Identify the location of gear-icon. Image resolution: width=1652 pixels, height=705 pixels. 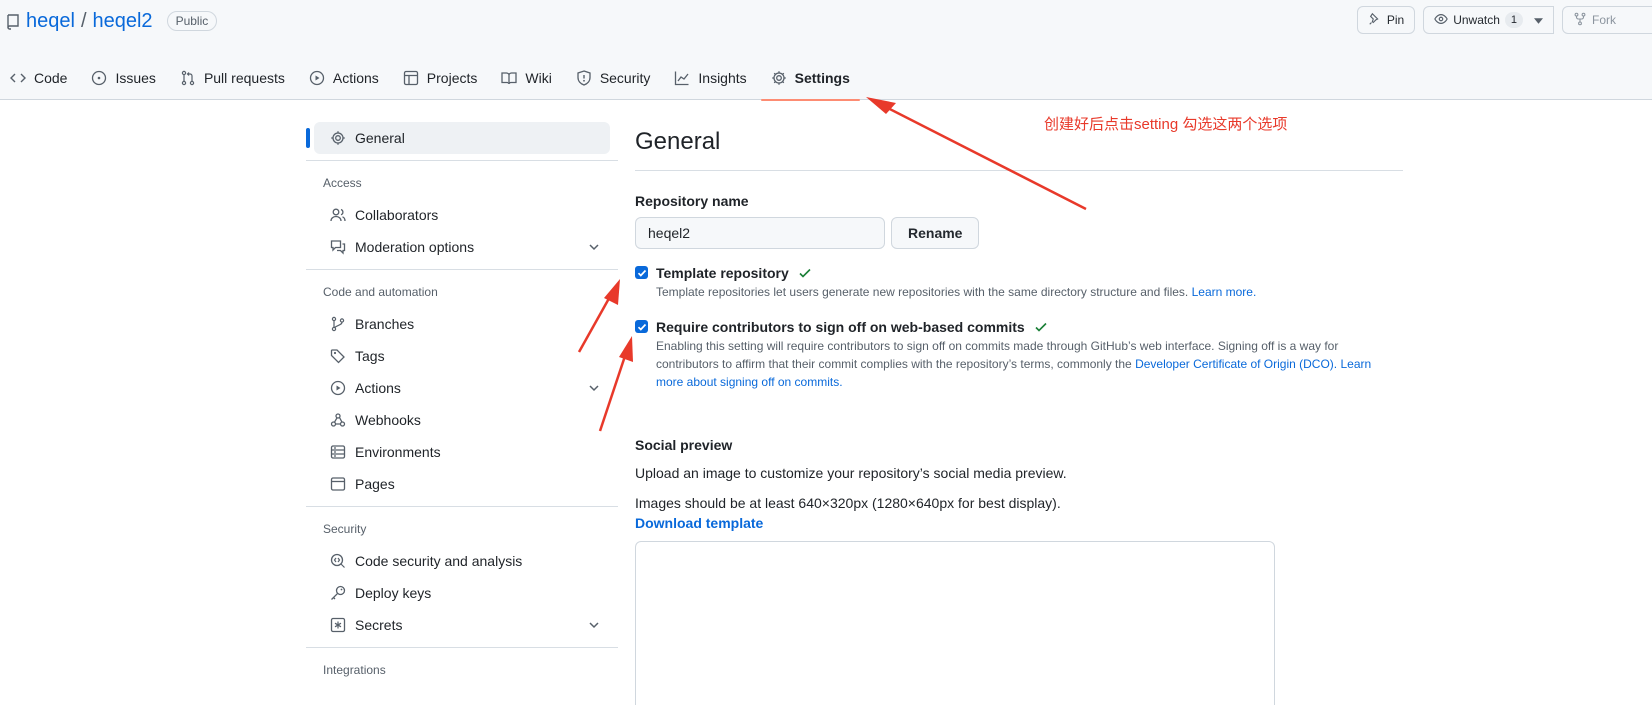
(779, 78).